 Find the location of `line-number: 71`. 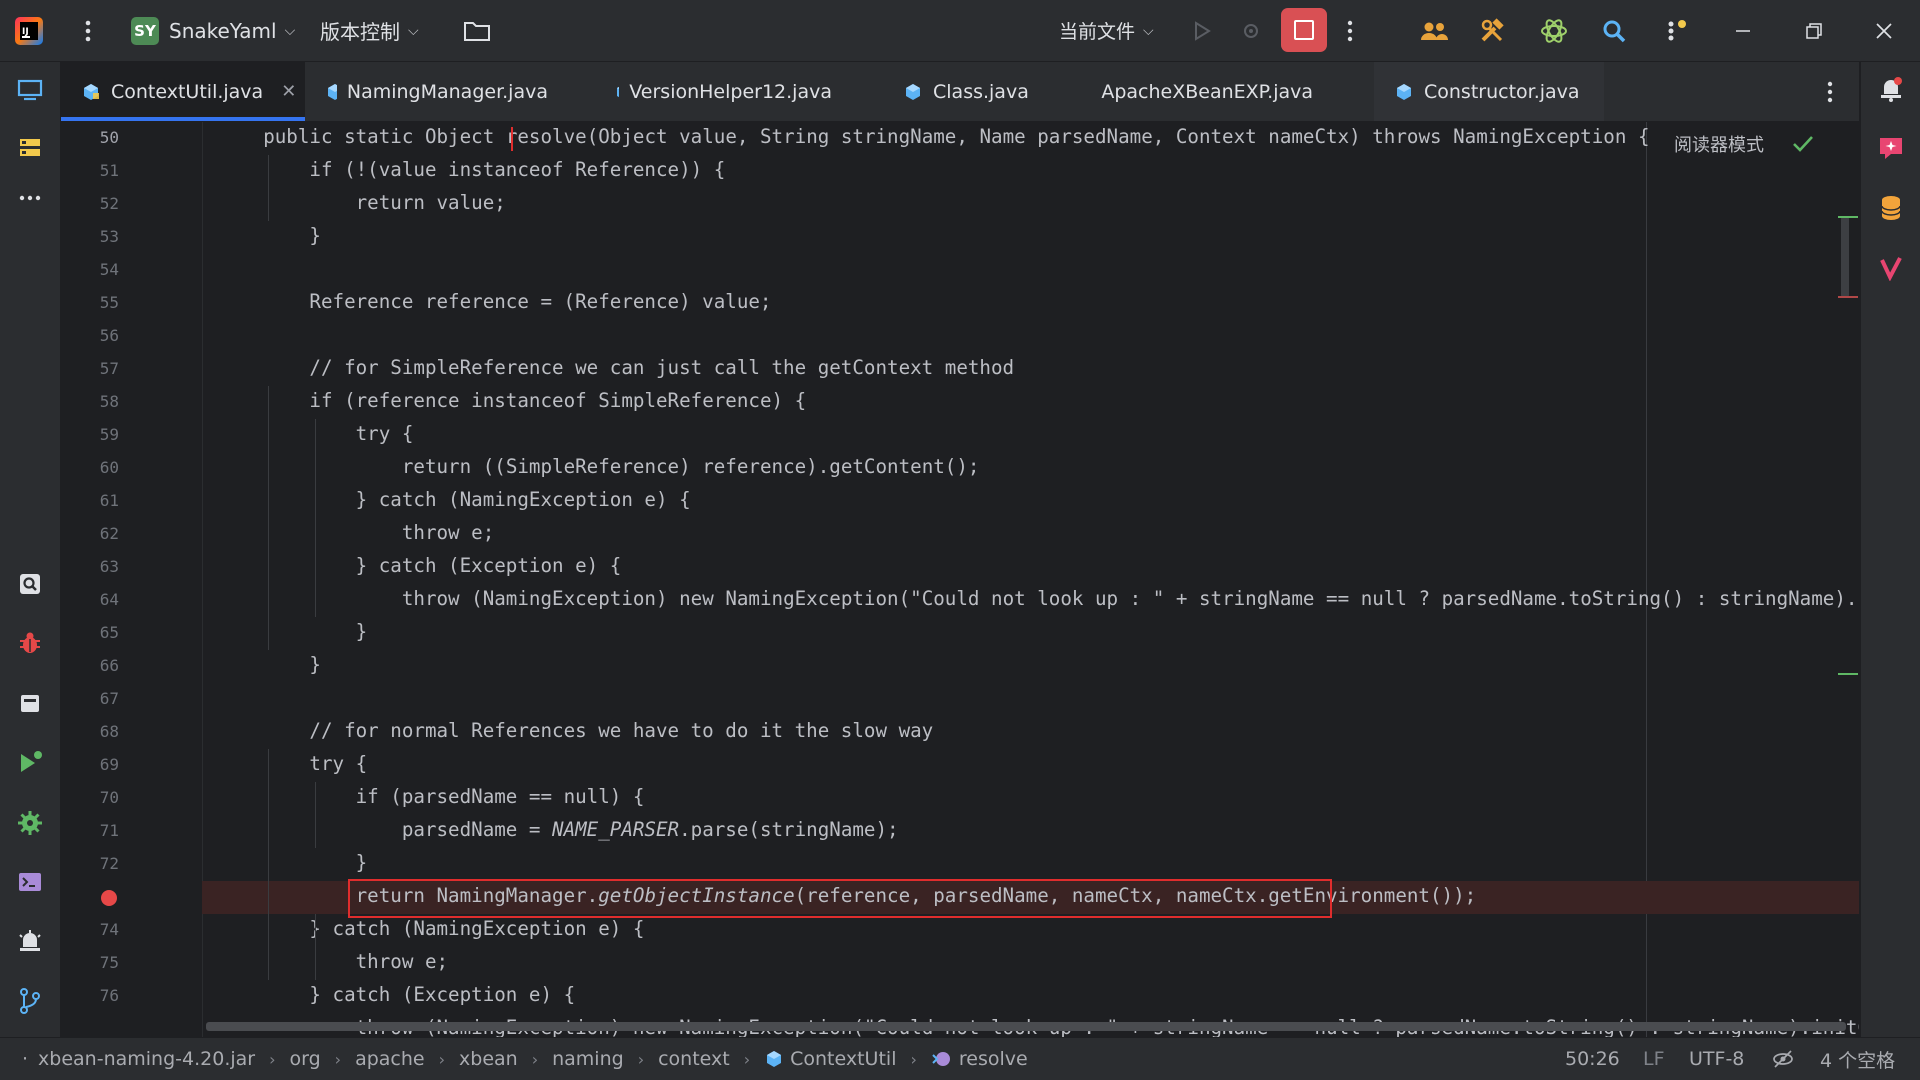

line-number: 71 is located at coordinates (90, 830).